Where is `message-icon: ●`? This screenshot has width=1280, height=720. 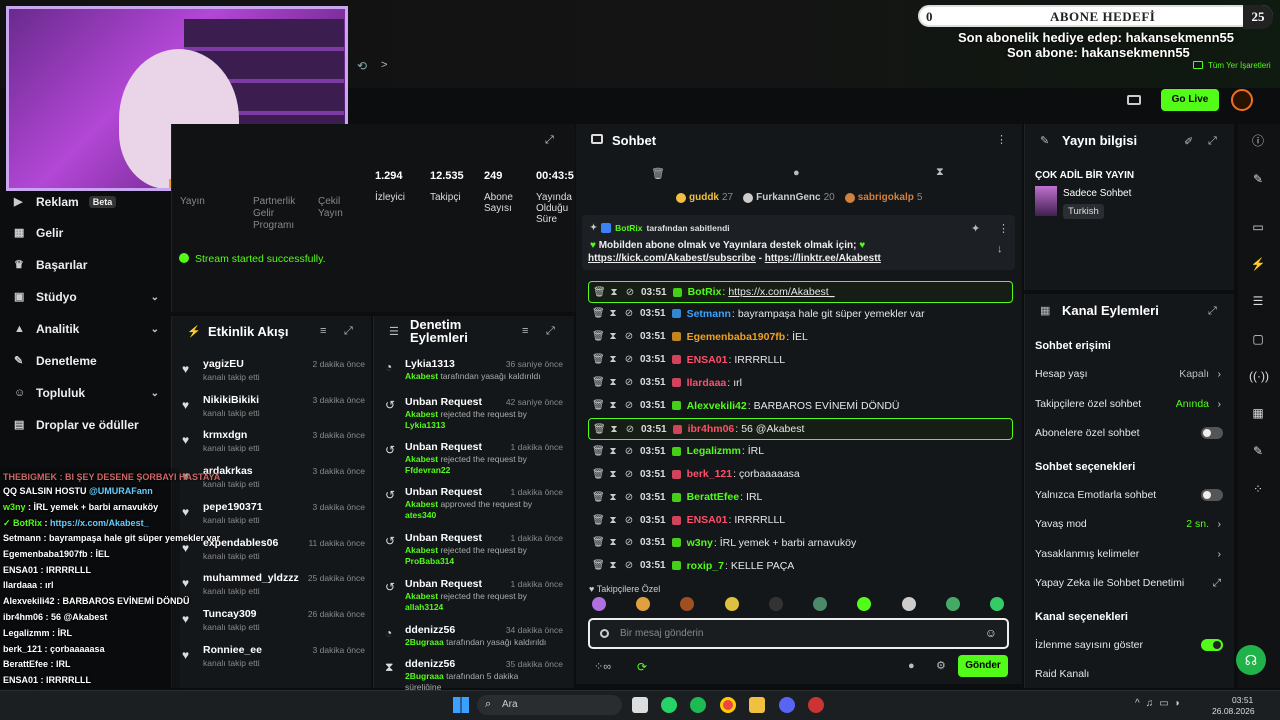
message-icon: ● is located at coordinates (796, 173).